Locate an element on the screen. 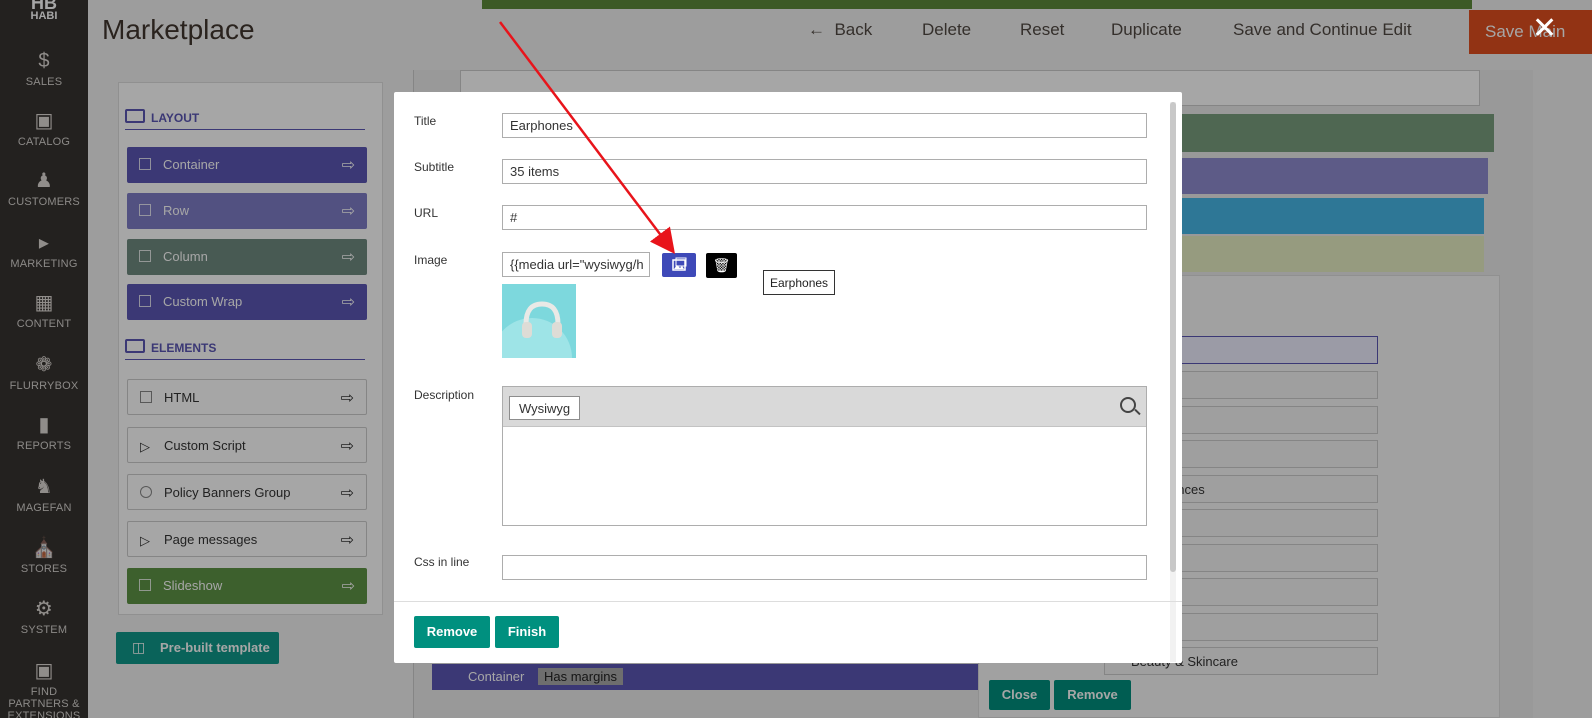 Image resolution: width=1592 pixels, height=718 pixels. delete-image-button: 🗑 is located at coordinates (721, 265).